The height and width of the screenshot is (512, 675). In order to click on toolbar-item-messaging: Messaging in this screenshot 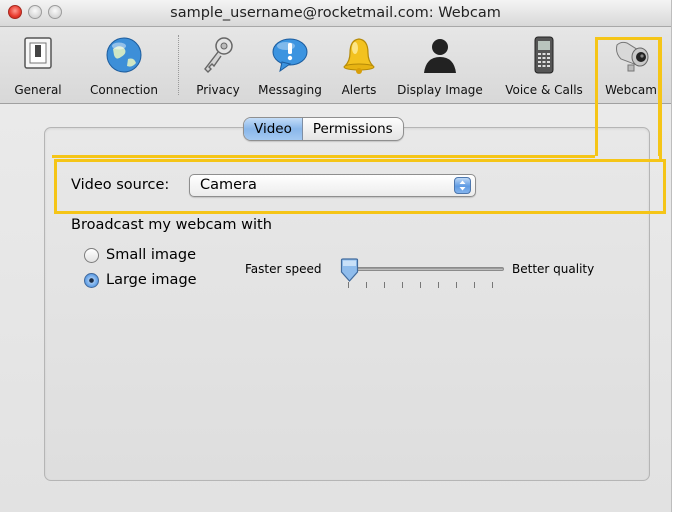, I will do `click(290, 65)`.